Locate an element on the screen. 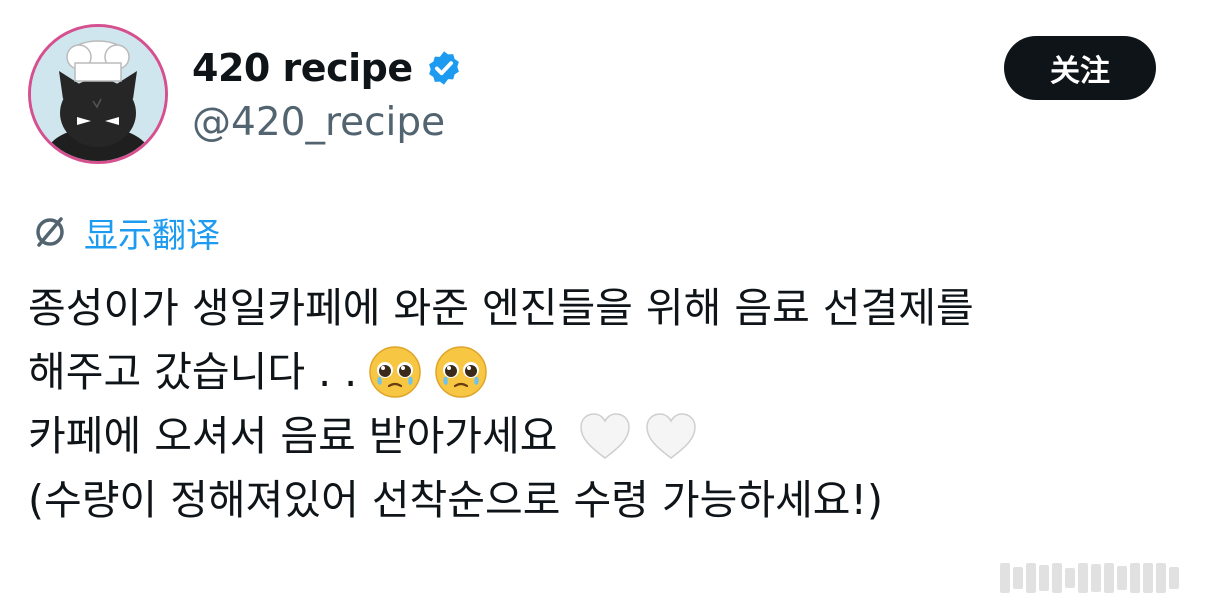  user-handle: @420_recipe is located at coordinates (318, 122).